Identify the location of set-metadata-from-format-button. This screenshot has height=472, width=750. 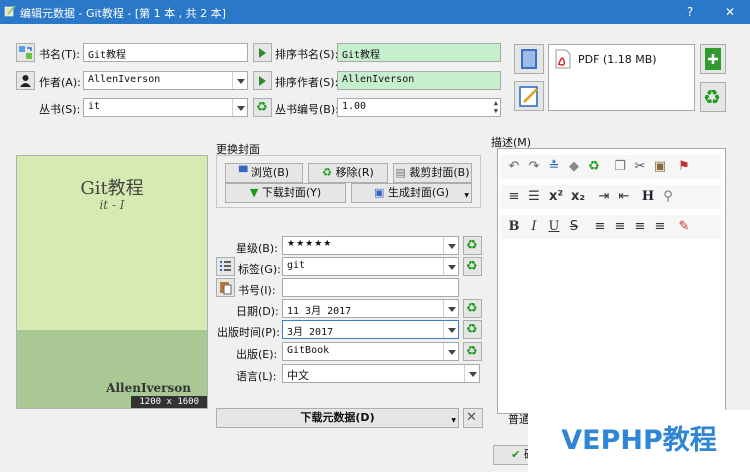
(529, 96).